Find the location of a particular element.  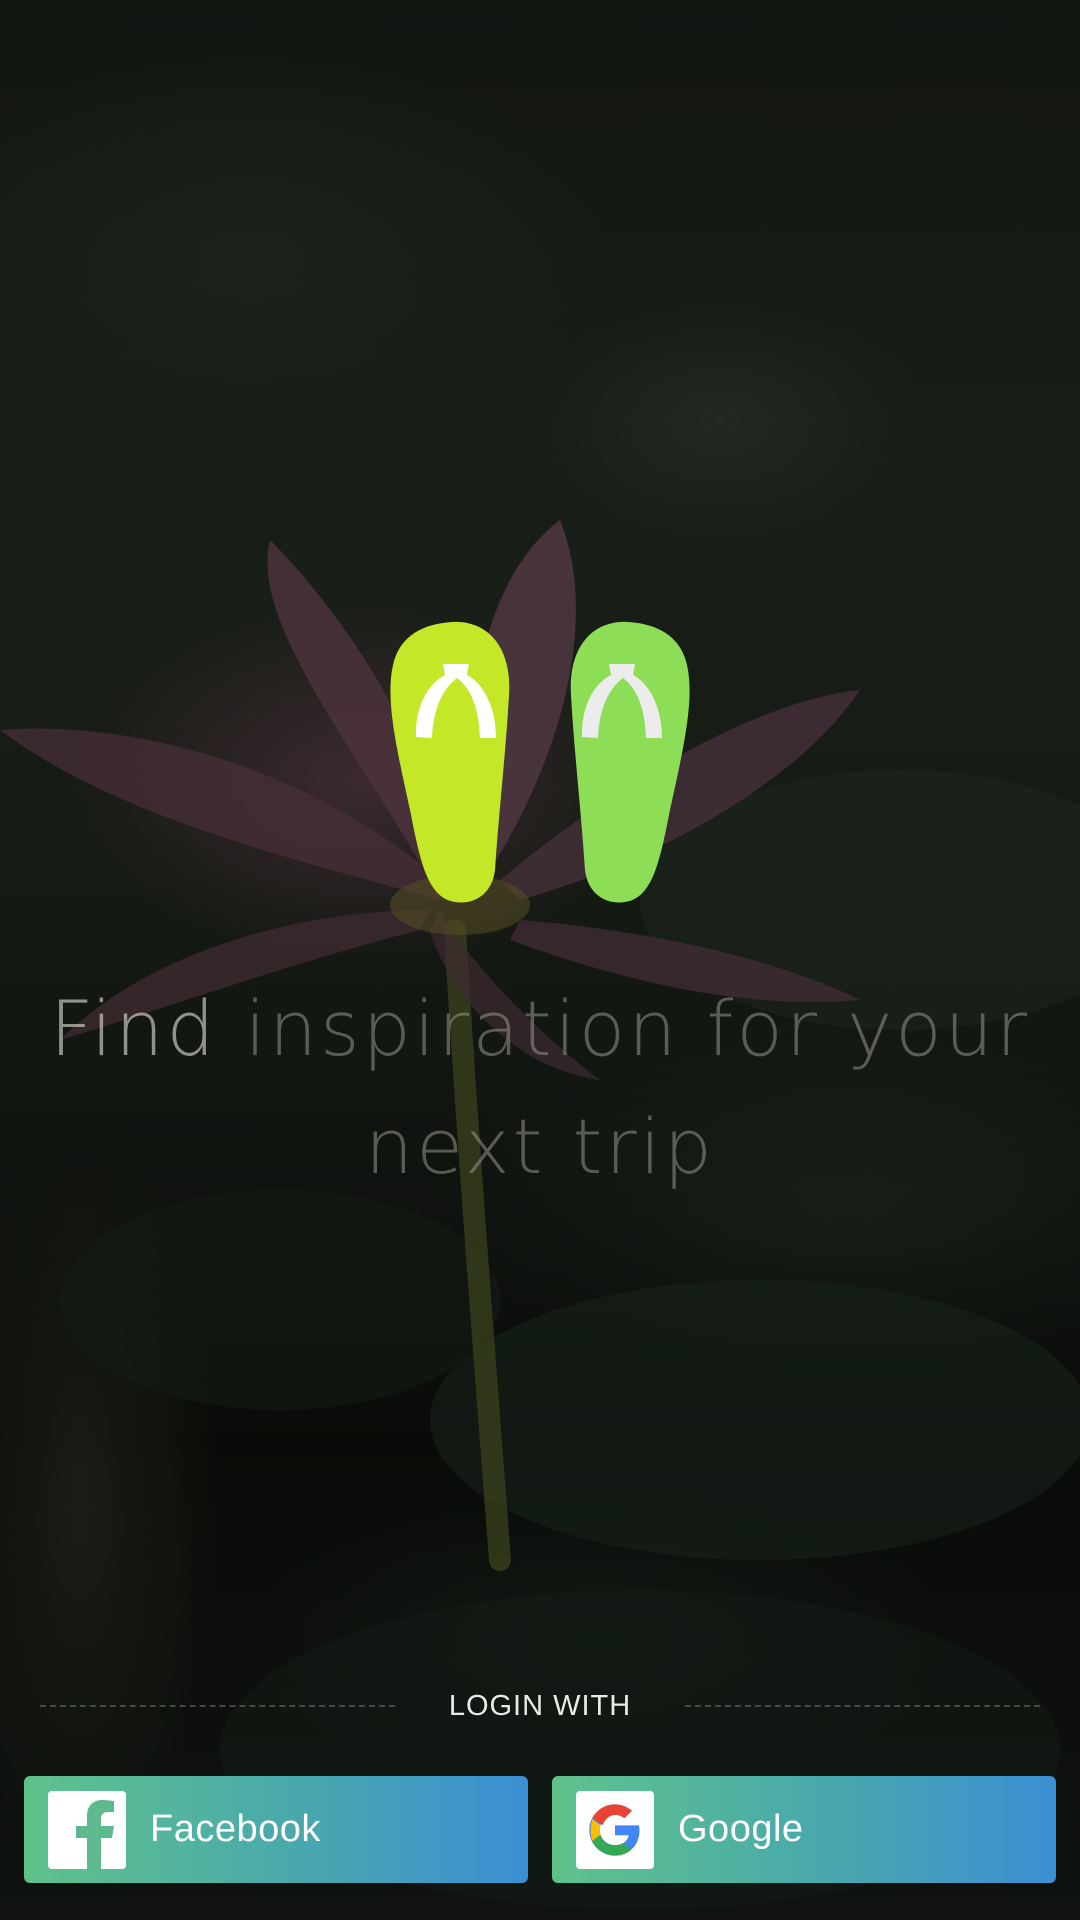

tagline-line-1-rest: inspiration for your is located at coordinates (624, 1028).